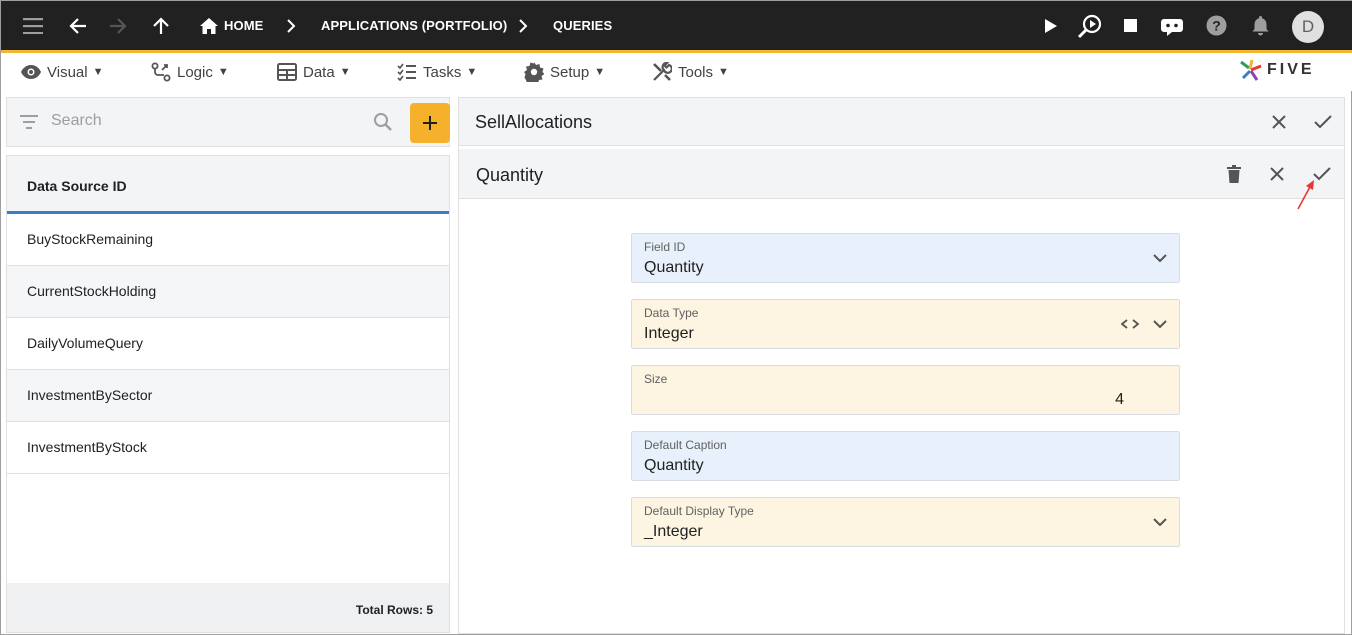 The width and height of the screenshot is (1352, 635). I want to click on home-icon, so click(209, 25).